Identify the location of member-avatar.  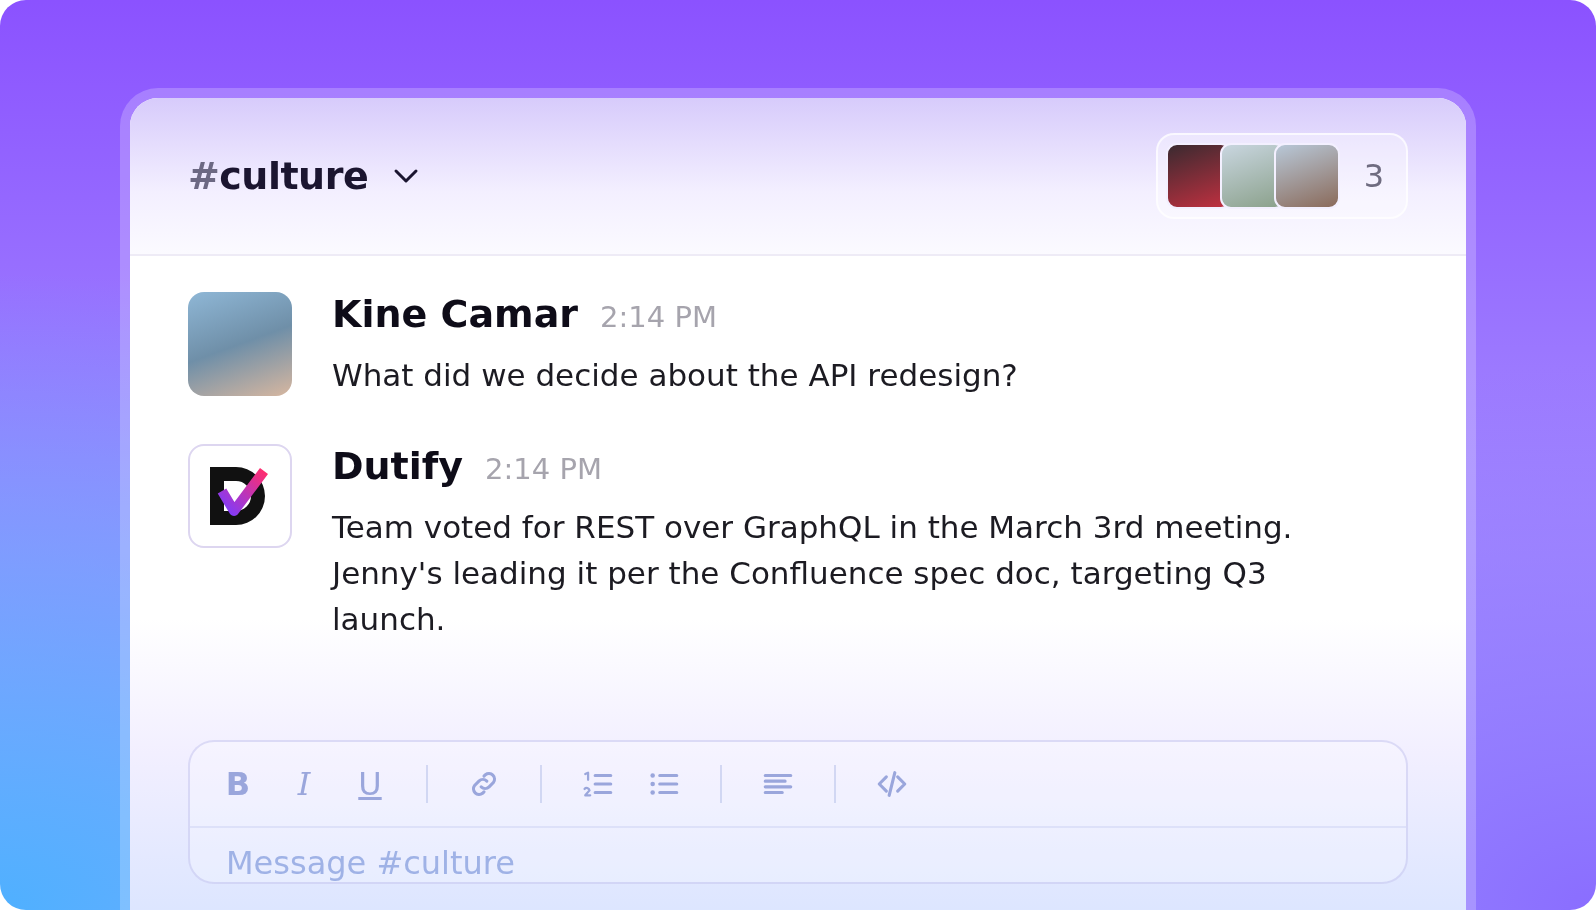
(1306, 176).